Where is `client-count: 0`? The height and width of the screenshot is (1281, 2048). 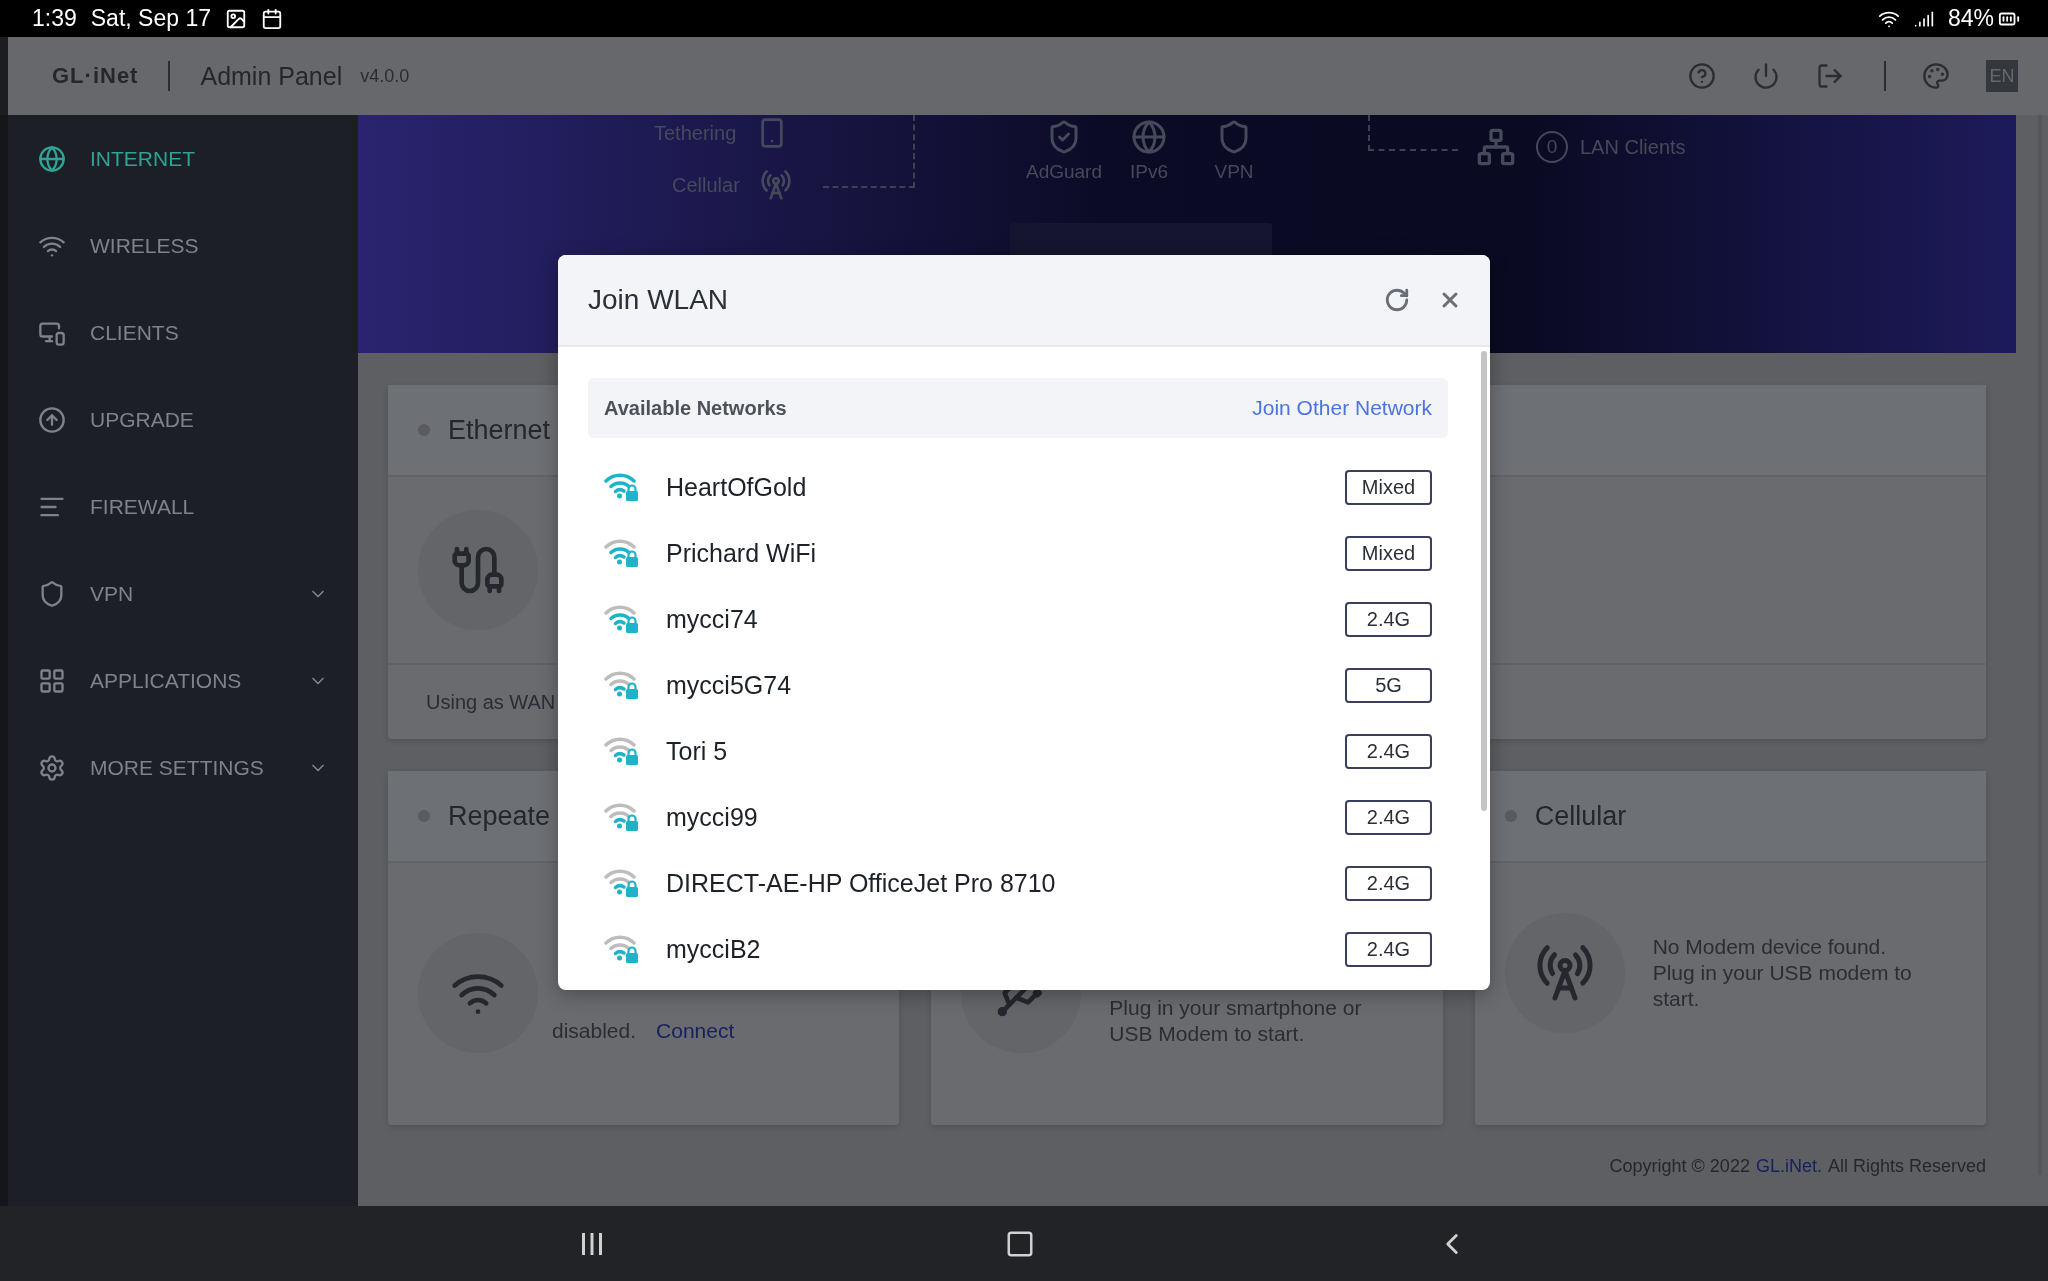
client-count: 0 is located at coordinates (1552, 147).